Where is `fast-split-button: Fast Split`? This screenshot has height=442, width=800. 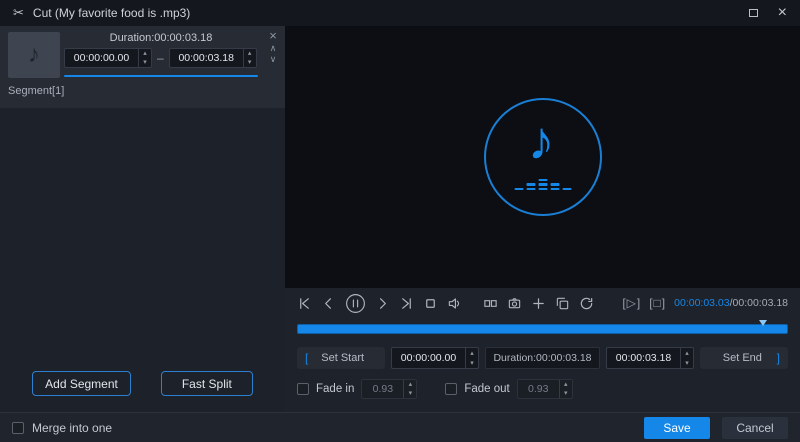 fast-split-button: Fast Split is located at coordinates (206, 383).